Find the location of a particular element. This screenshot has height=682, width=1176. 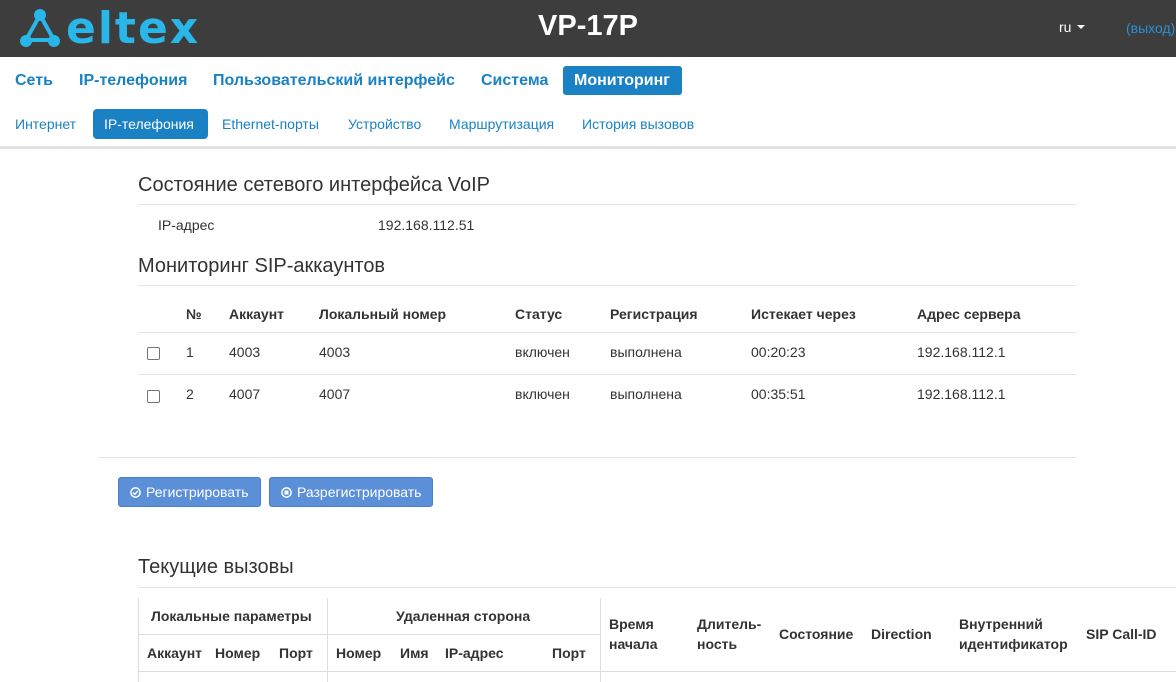

stop-circle-icon is located at coordinates (286, 492).